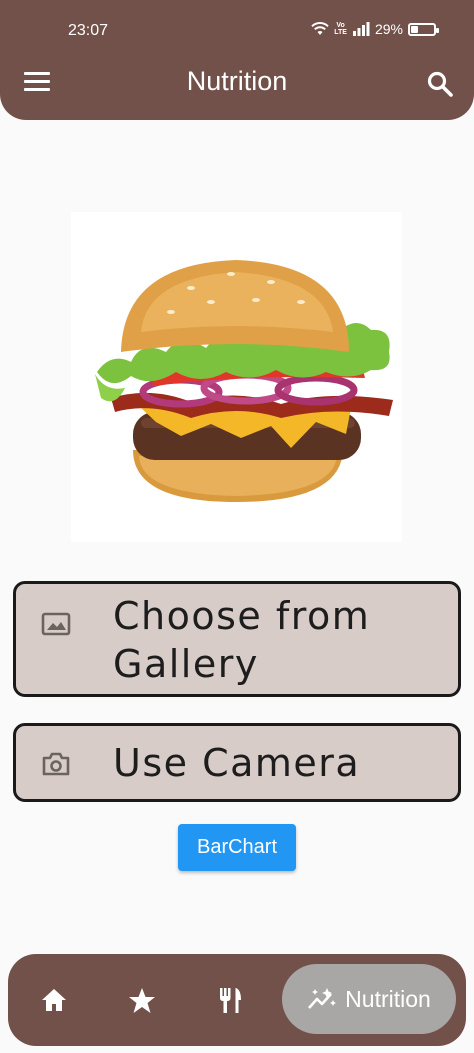  What do you see at coordinates (88, 30) in the screenshot?
I see `status-time: 23:07` at bounding box center [88, 30].